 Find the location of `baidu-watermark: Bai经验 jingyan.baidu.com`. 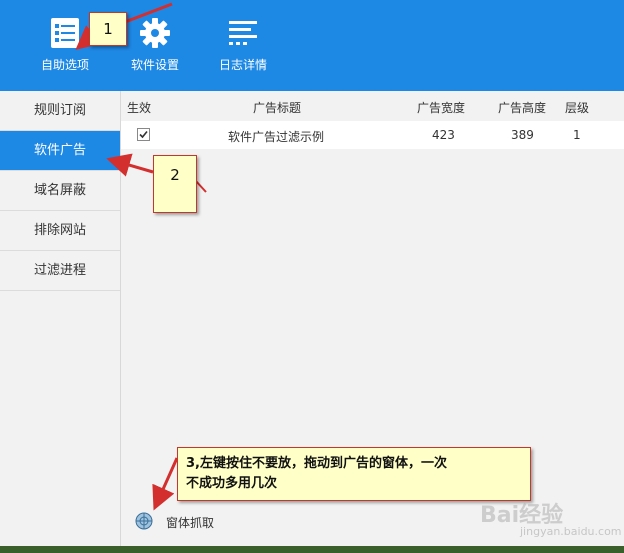

baidu-watermark: Bai经验 jingyan.baidu.com is located at coordinates (551, 517).